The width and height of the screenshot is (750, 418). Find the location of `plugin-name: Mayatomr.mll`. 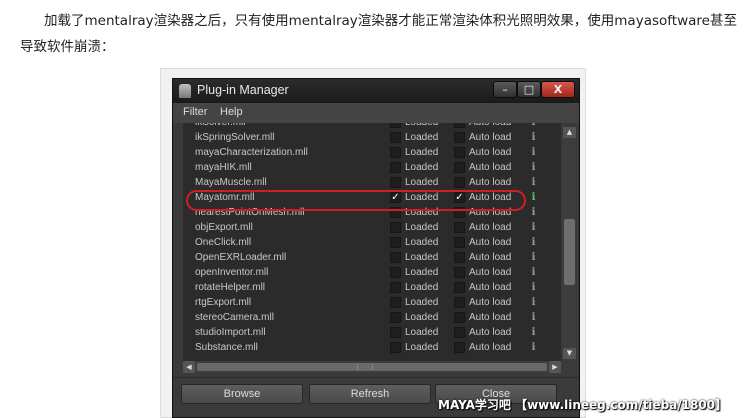

plugin-name: Mayatomr.mll is located at coordinates (225, 197).